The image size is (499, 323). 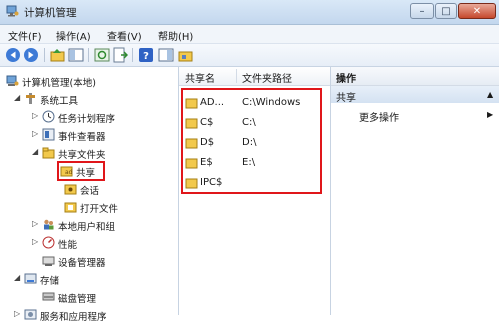 What do you see at coordinates (236, 76) in the screenshot?
I see `column-separator` at bounding box center [236, 76].